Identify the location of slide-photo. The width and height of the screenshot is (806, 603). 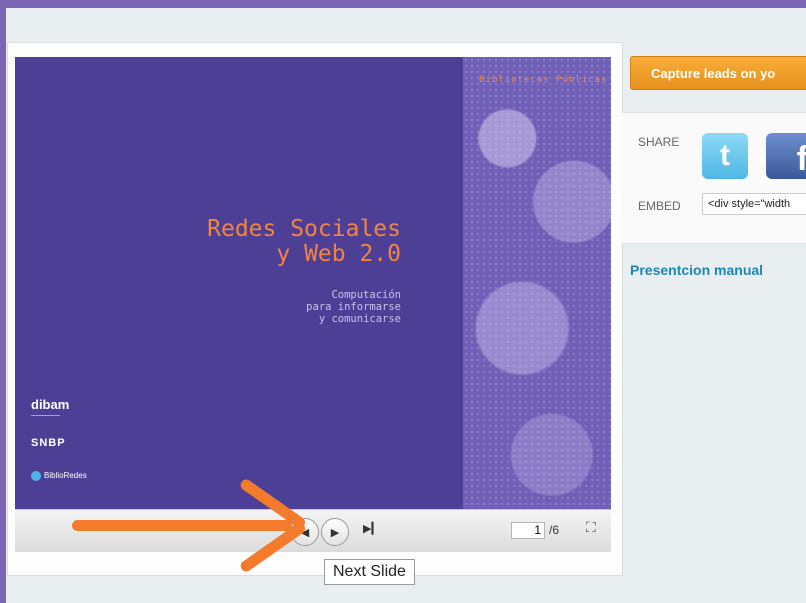
(537, 283).